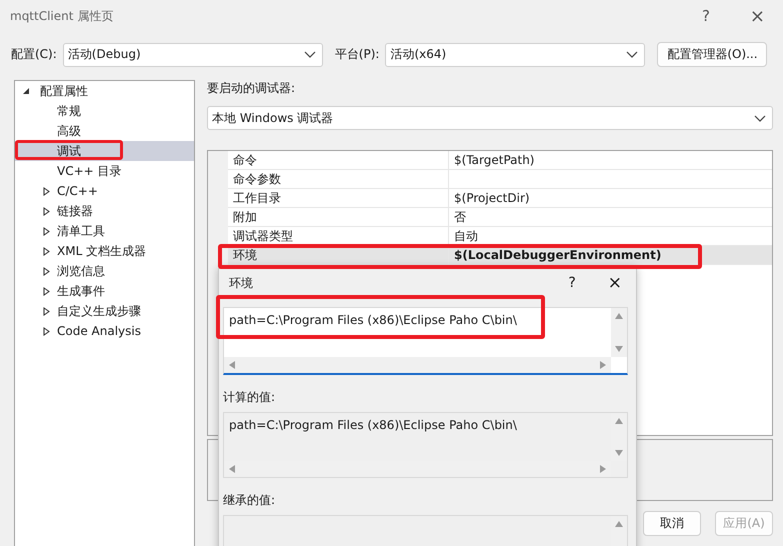 This screenshot has height=546, width=783. I want to click on tree-item: 高级, so click(104, 131).